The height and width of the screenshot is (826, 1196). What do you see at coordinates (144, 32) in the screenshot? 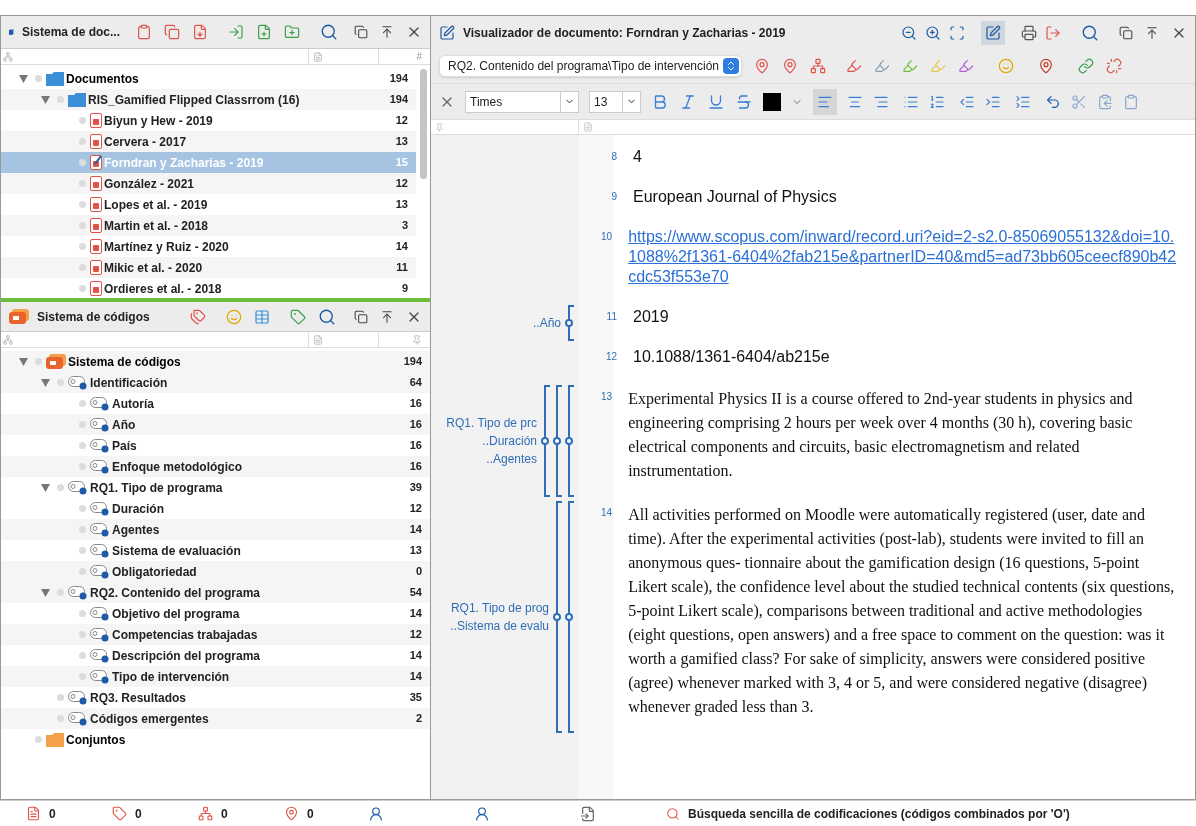
I see `clipboard-icon` at bounding box center [144, 32].